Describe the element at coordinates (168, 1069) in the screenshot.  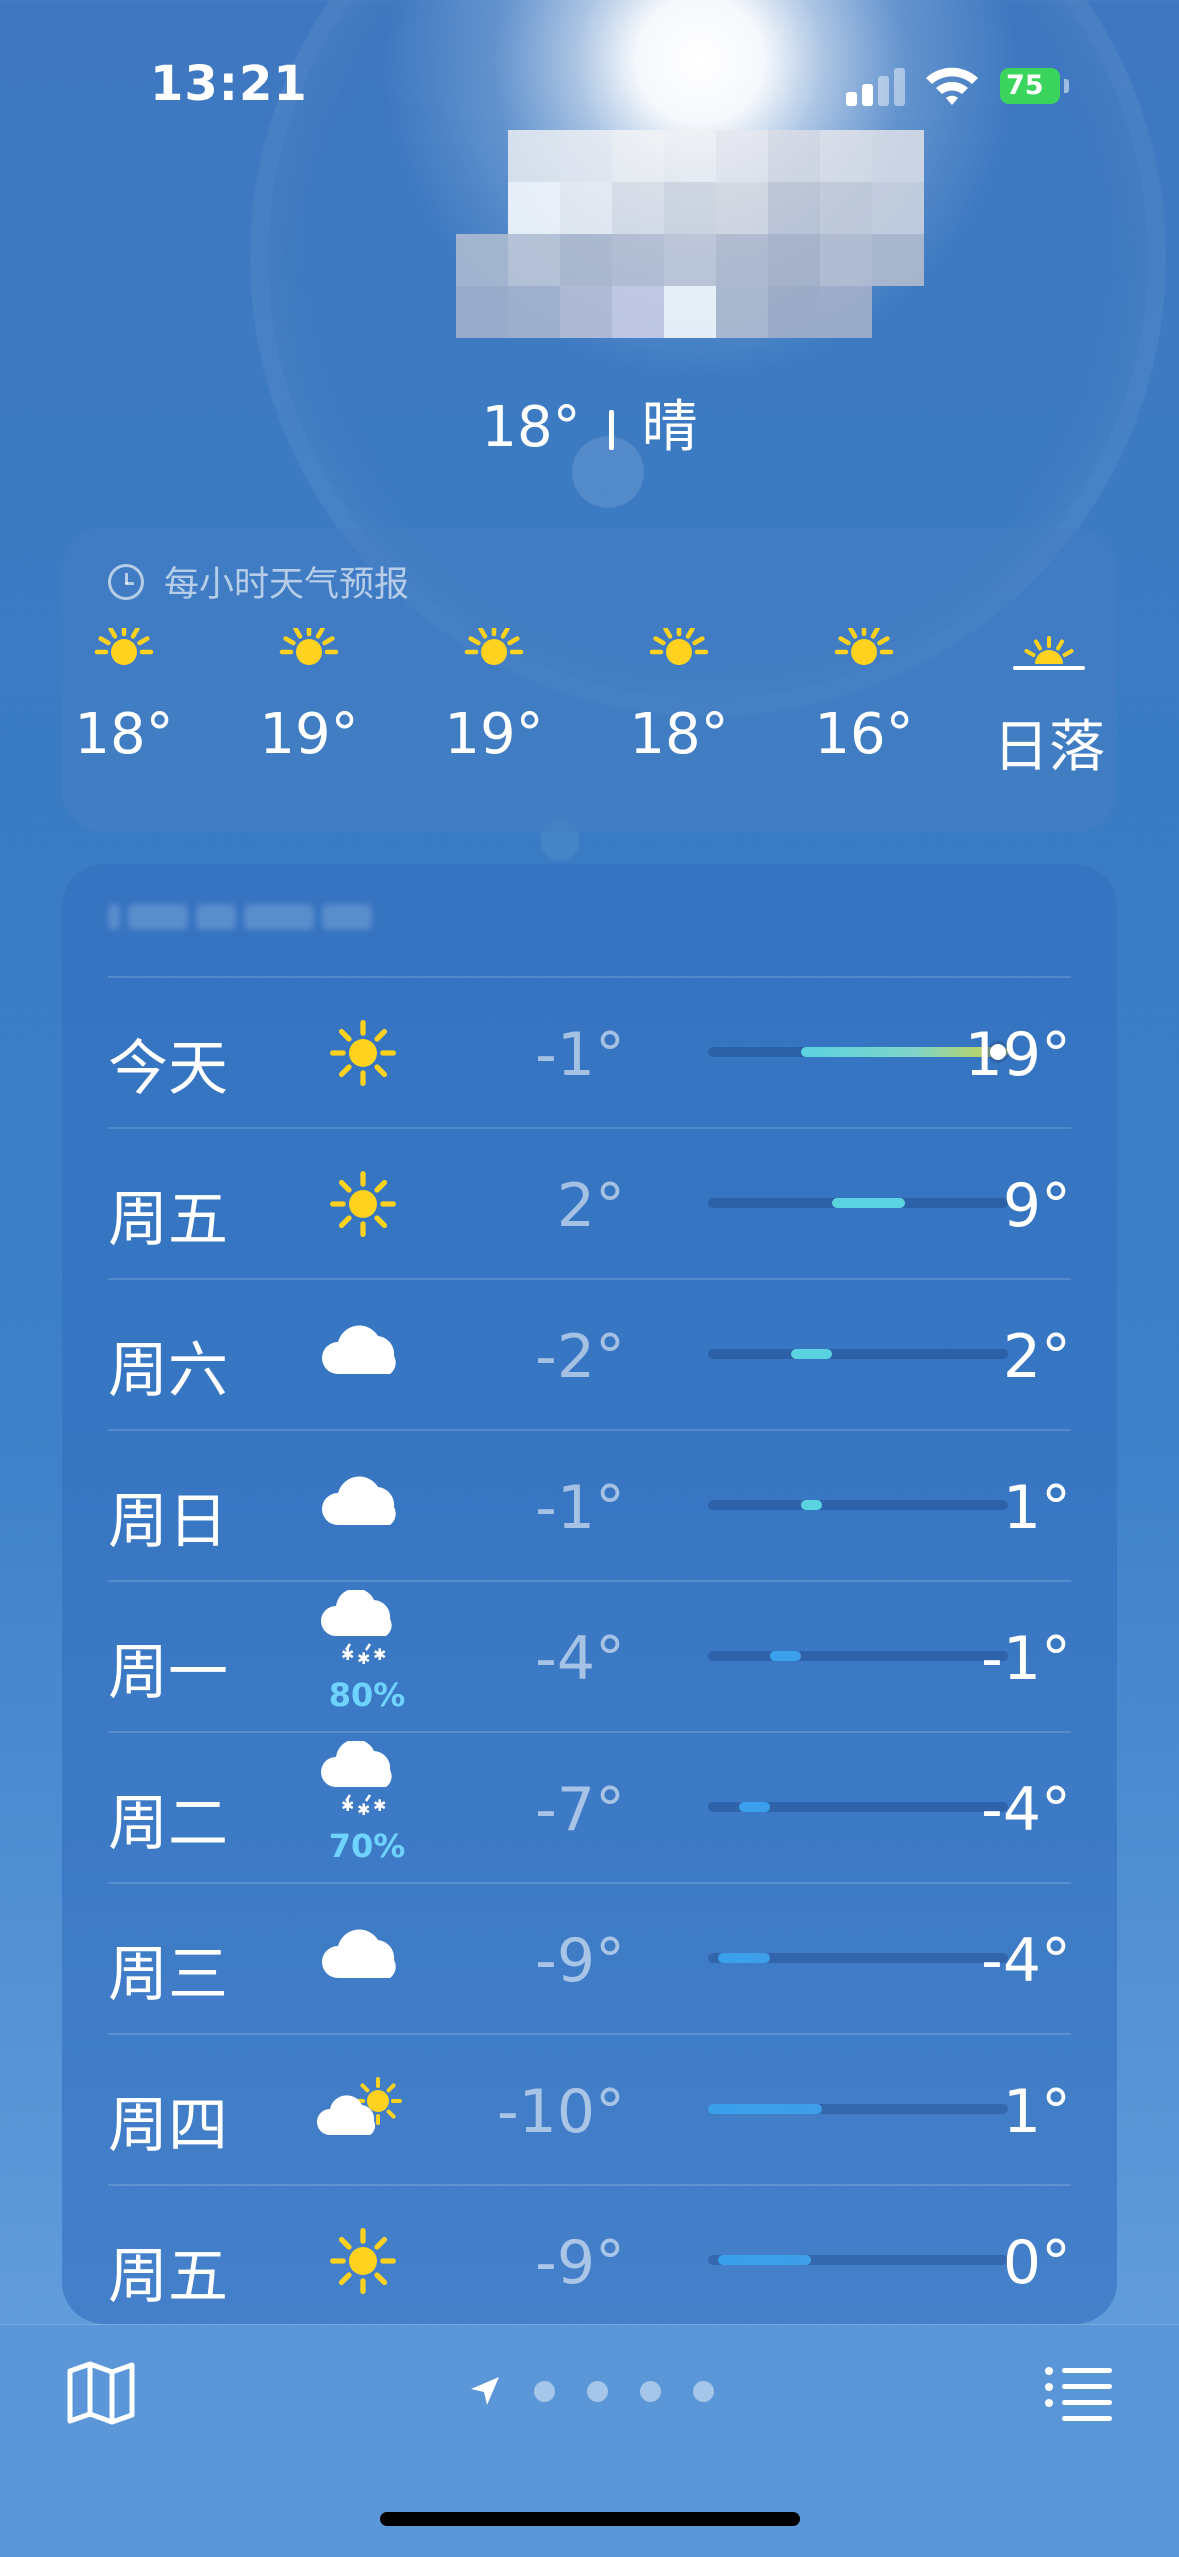
I see `day-name: 今天` at that location.